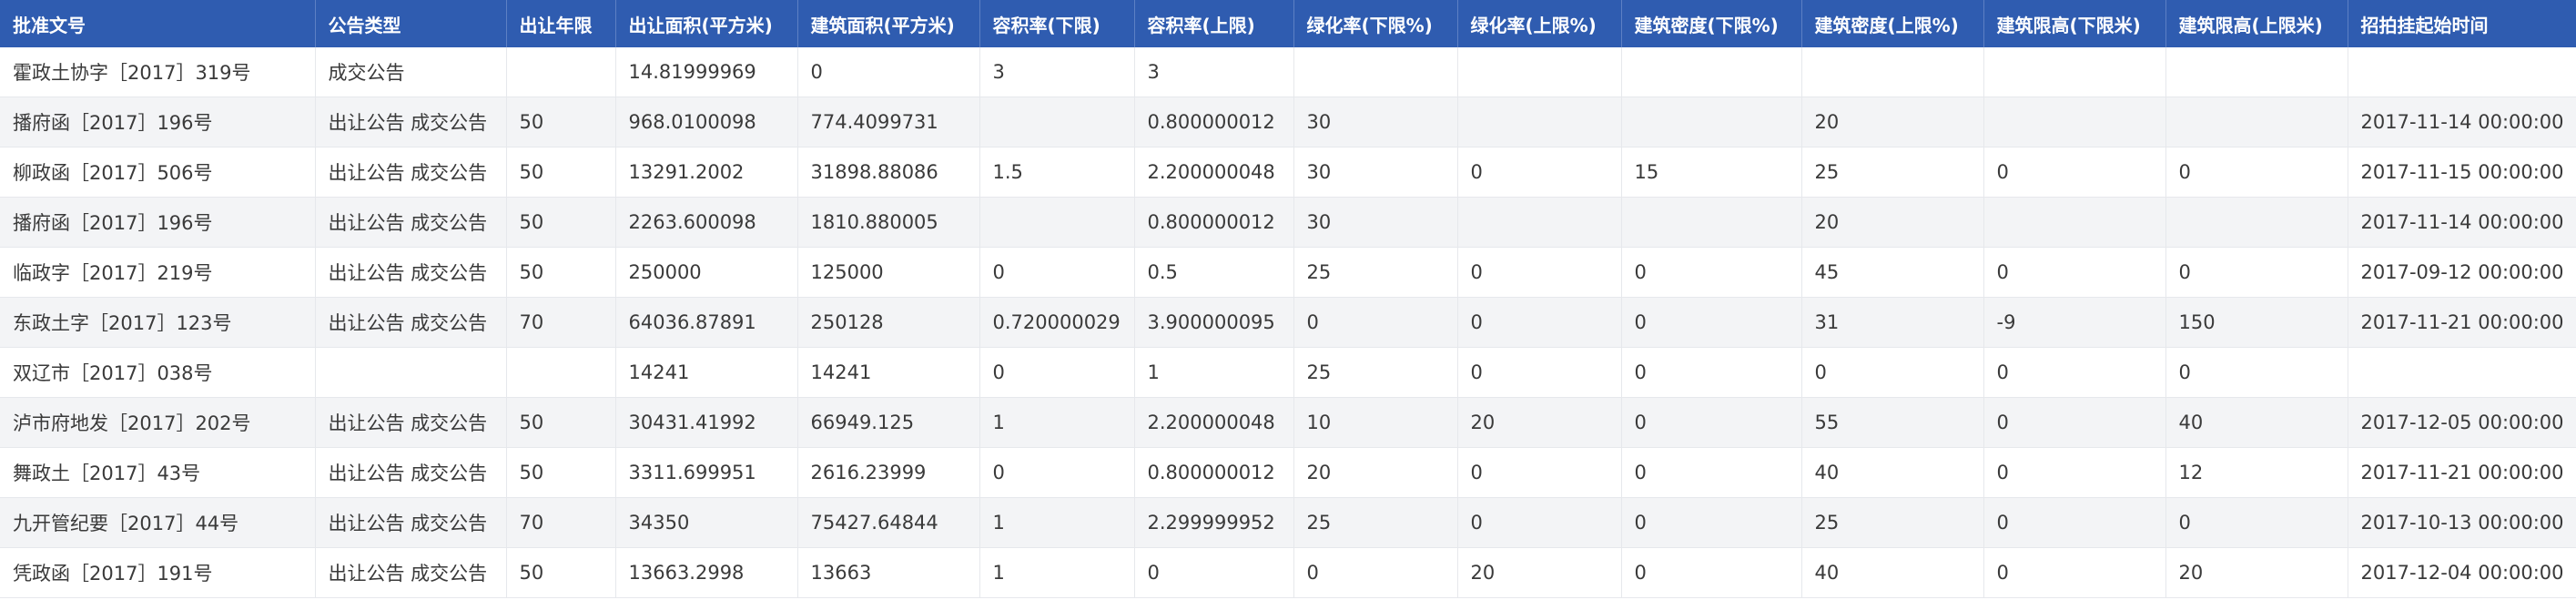  I want to click on table-cell: 2017-12-04 00:00:00, so click(2462, 572).